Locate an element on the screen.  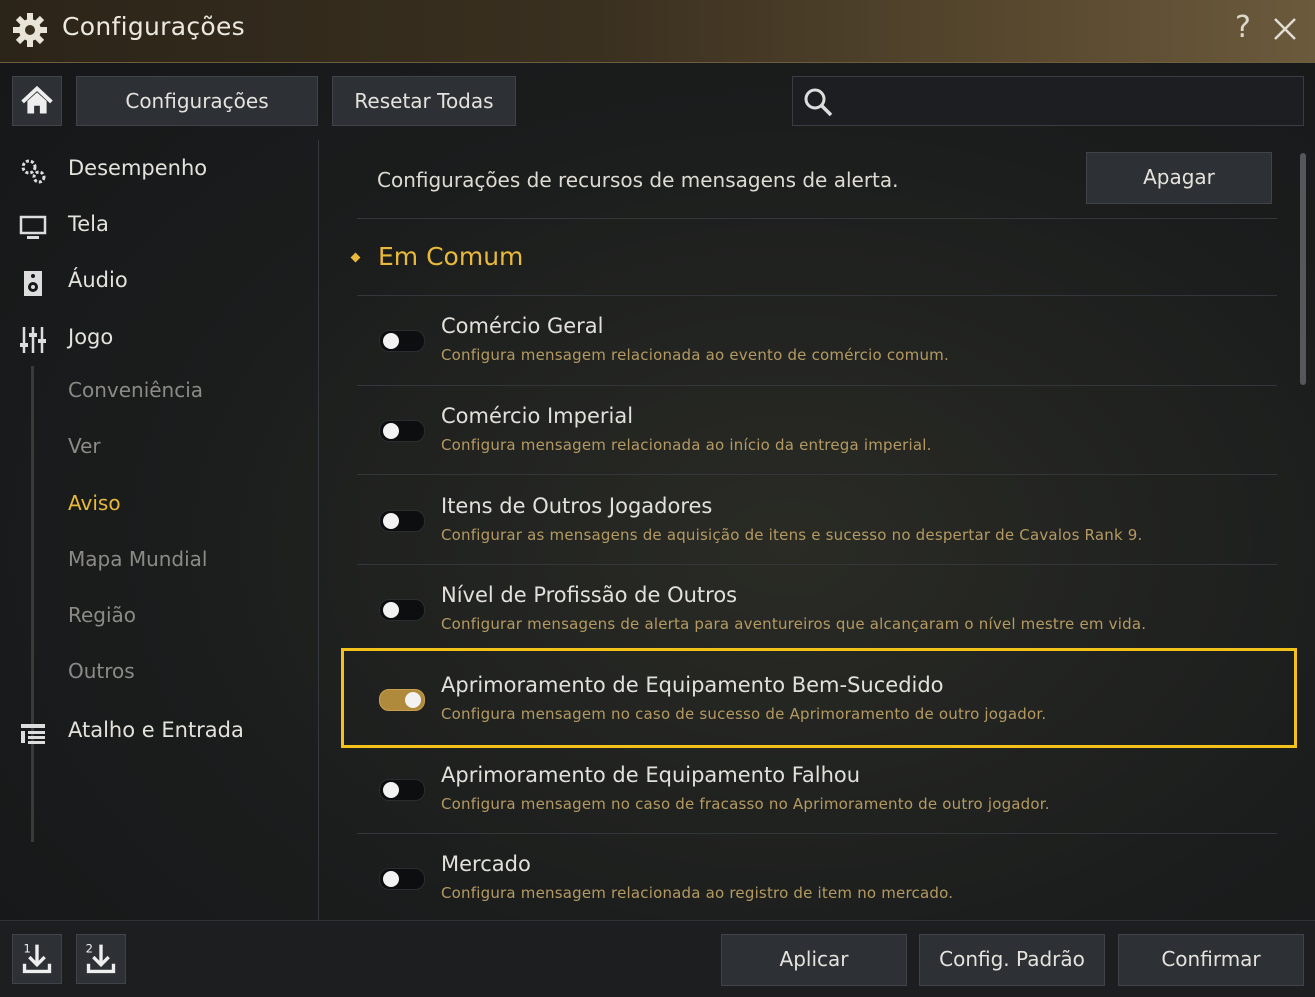
confirm-button: Confirmar is located at coordinates (1211, 960).